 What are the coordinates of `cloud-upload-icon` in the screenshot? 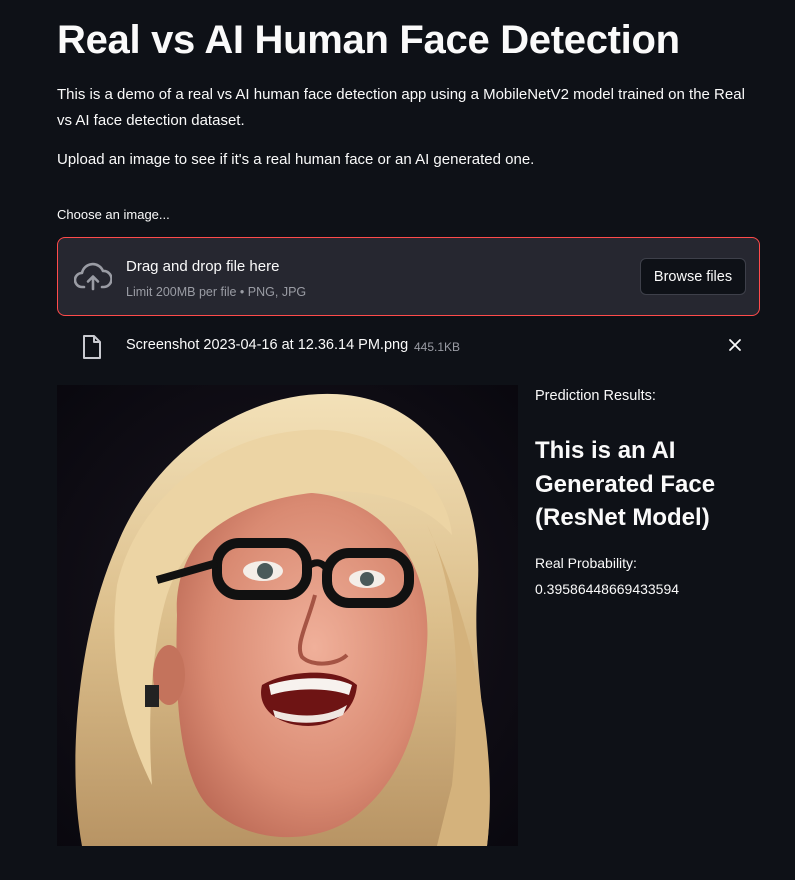 It's located at (93, 276).